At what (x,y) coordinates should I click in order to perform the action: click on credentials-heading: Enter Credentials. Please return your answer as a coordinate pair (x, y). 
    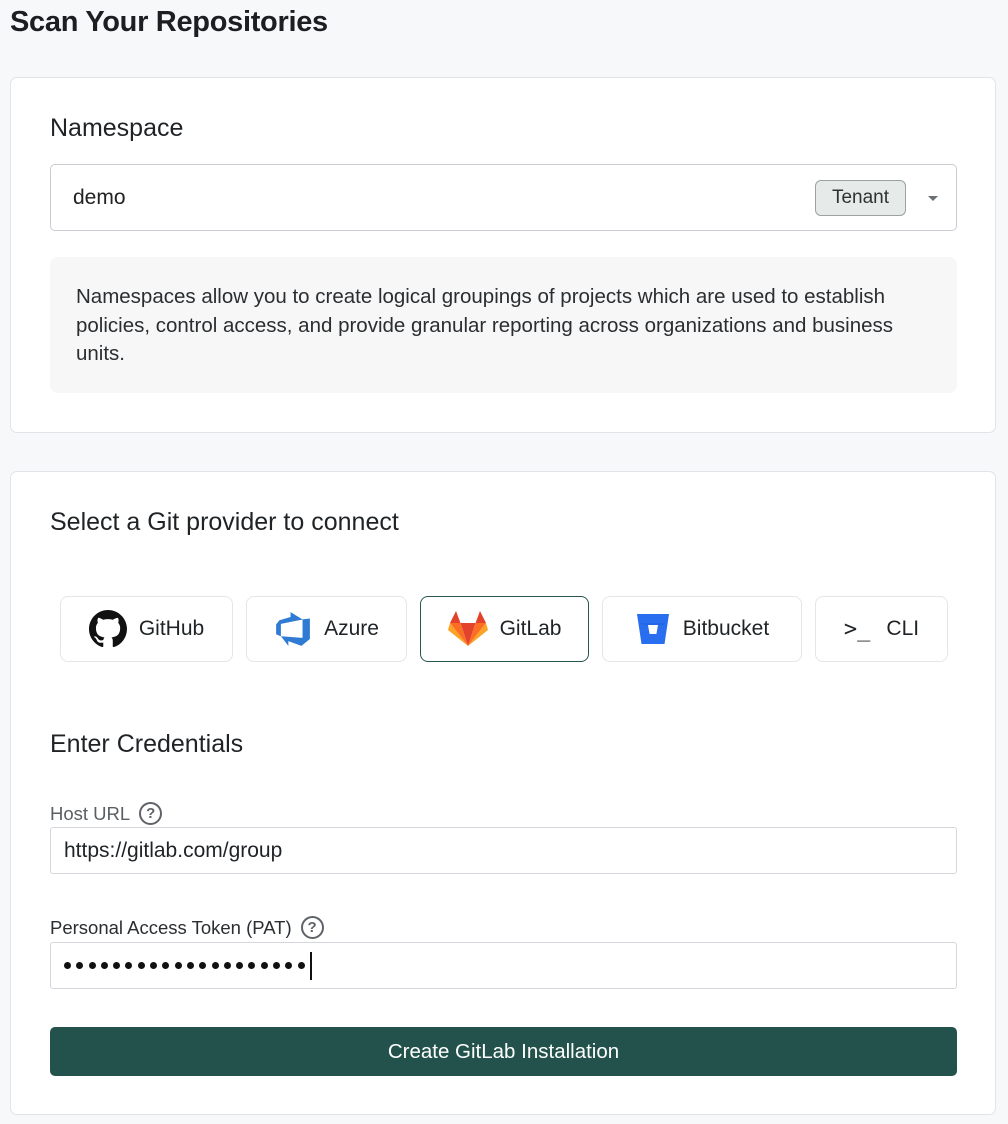
    Looking at the image, I should click on (147, 744).